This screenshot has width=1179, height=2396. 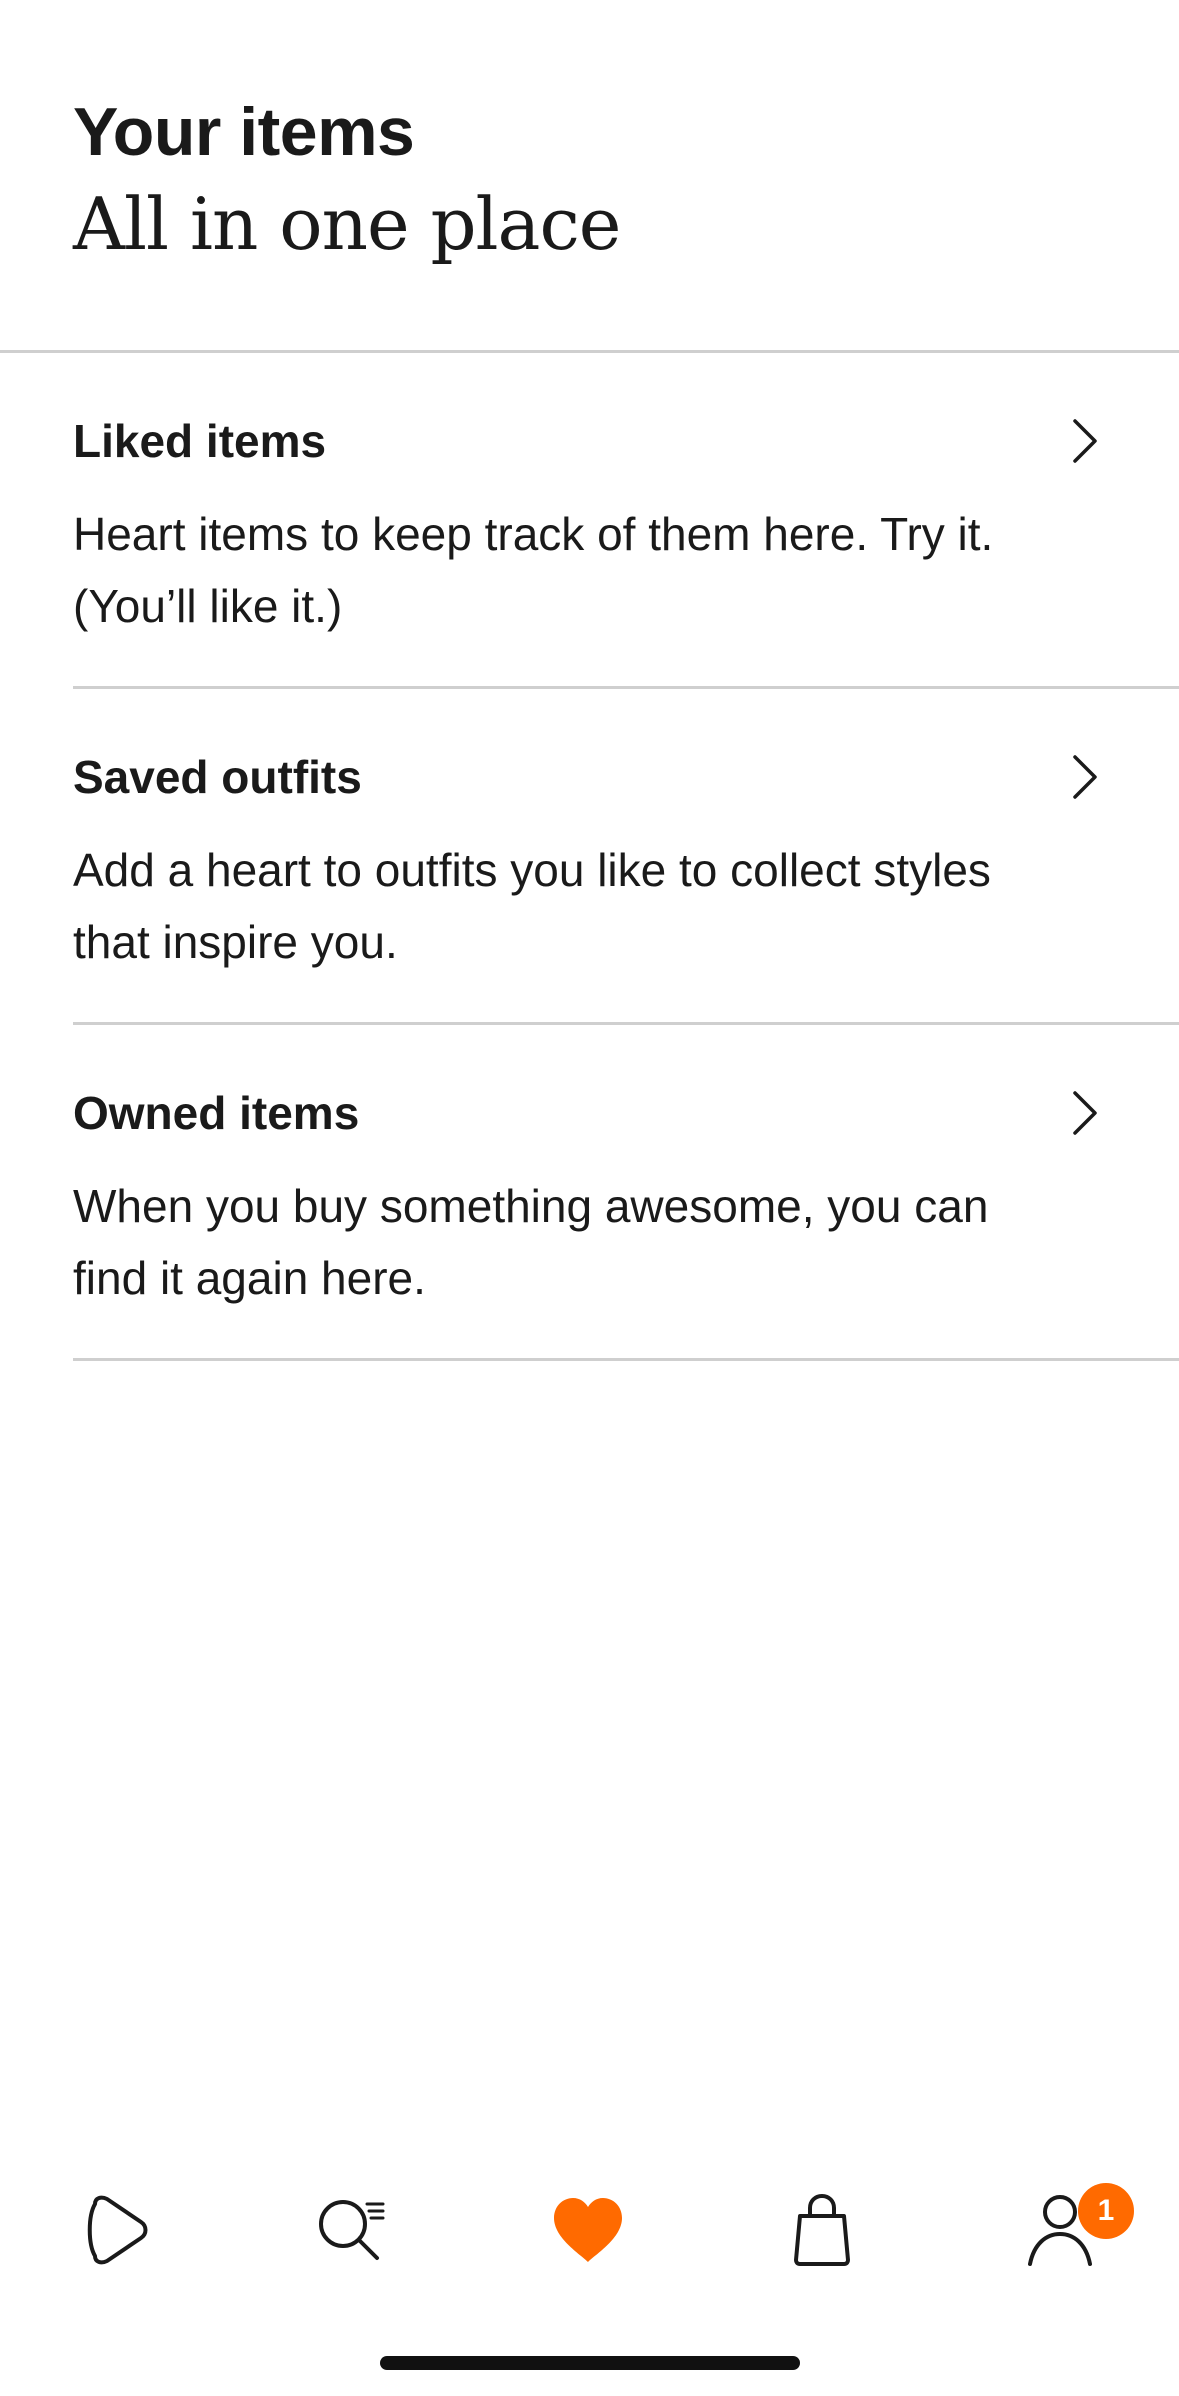 I want to click on play-icon, so click(x=117, y=2230).